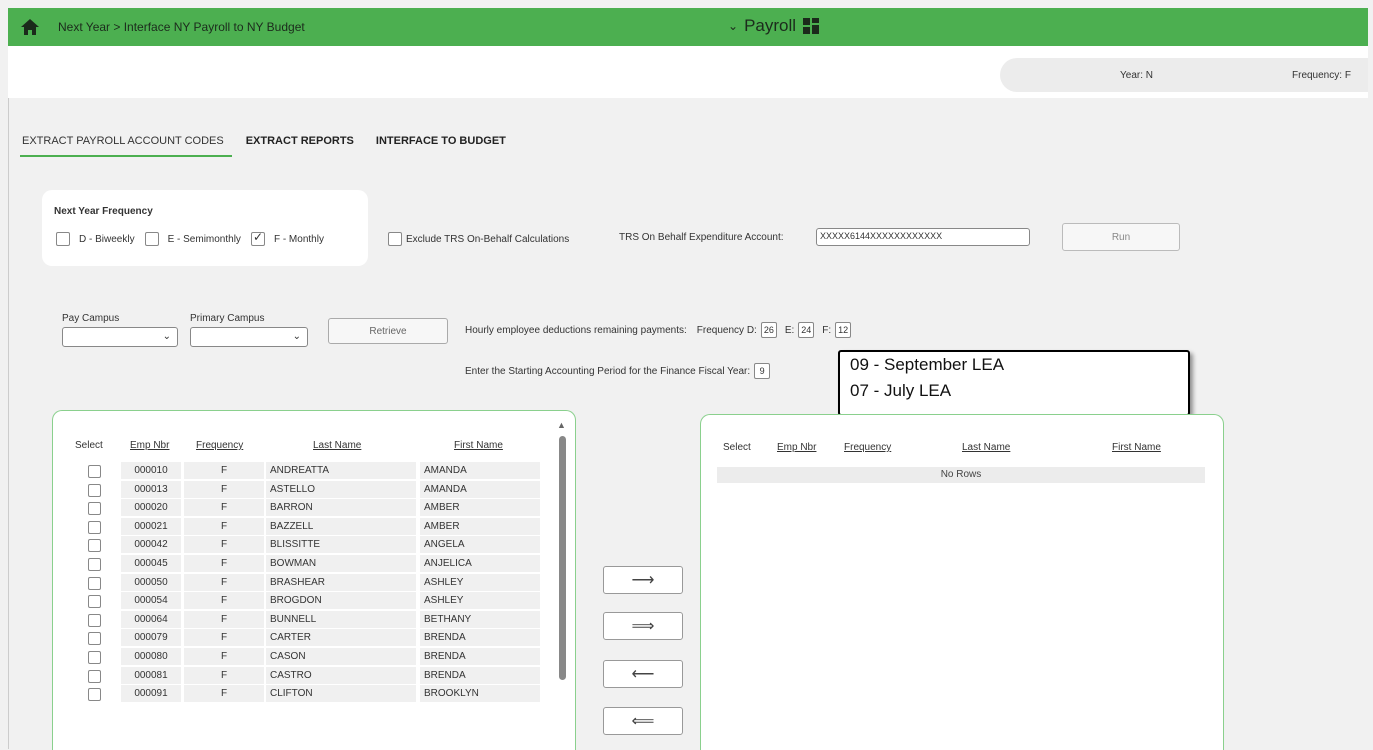 This screenshot has width=1373, height=750. I want to click on table-row: 000080 F CASON BRENDA, so click(305, 657).